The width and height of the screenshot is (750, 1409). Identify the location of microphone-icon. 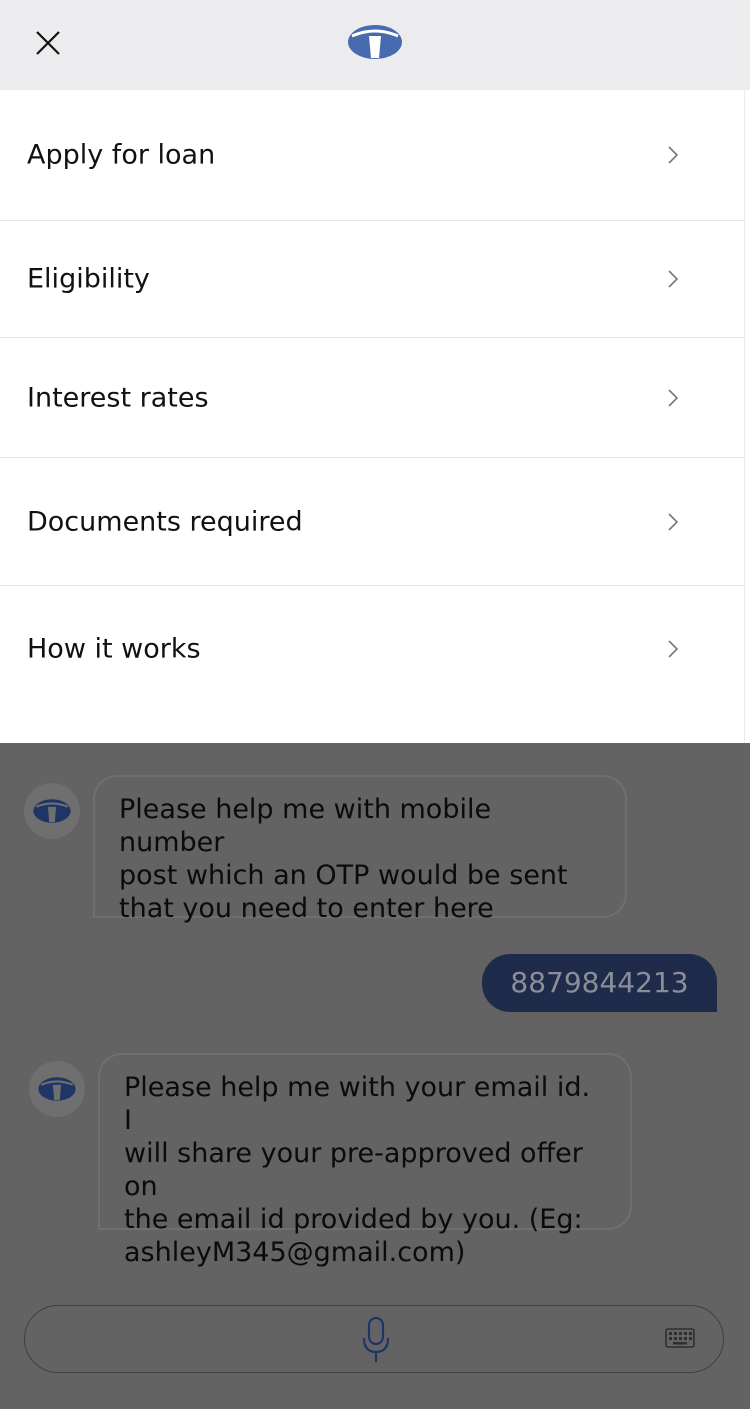
(376, 1340).